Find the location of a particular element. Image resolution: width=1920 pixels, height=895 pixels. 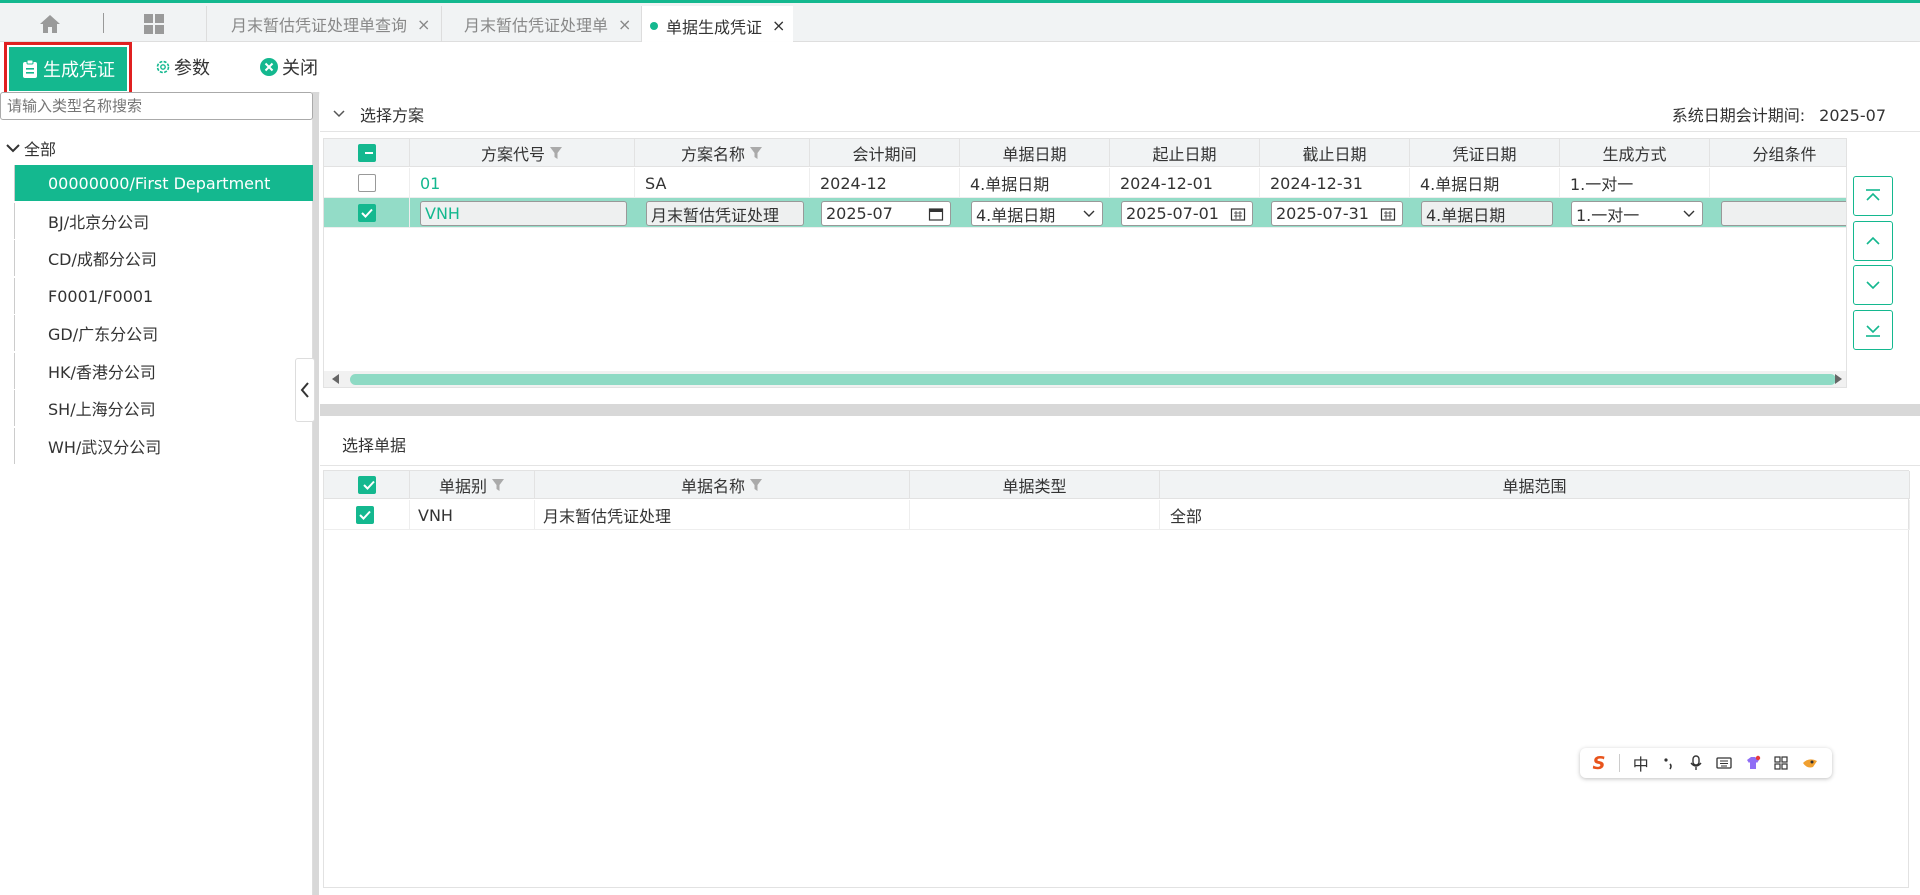

move-down-button is located at coordinates (1873, 285).